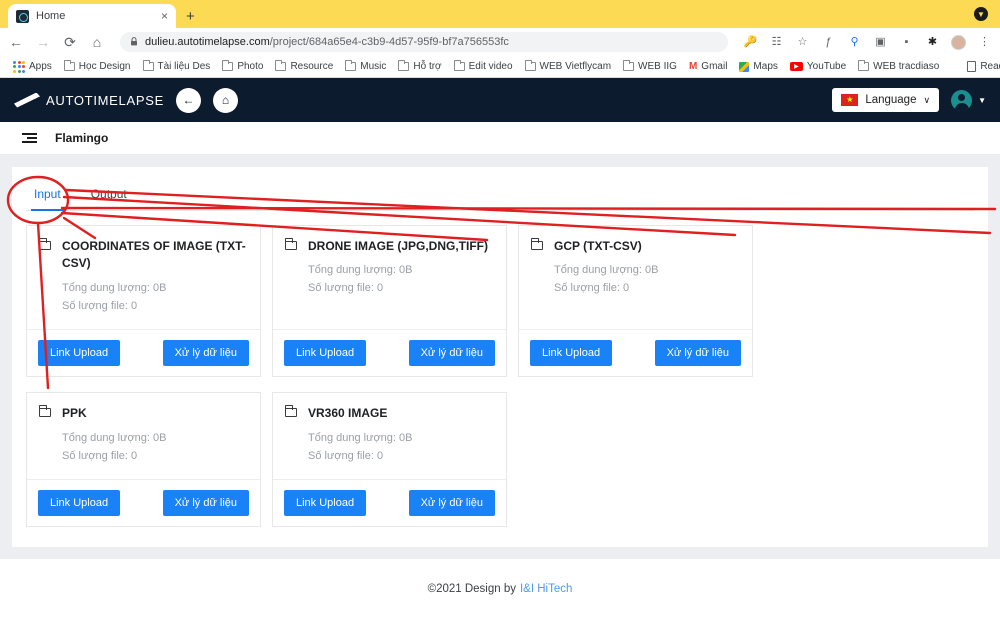 Image resolution: width=1000 pixels, height=625 pixels. I want to click on reading-list-label: Reading List, so click(990, 66).